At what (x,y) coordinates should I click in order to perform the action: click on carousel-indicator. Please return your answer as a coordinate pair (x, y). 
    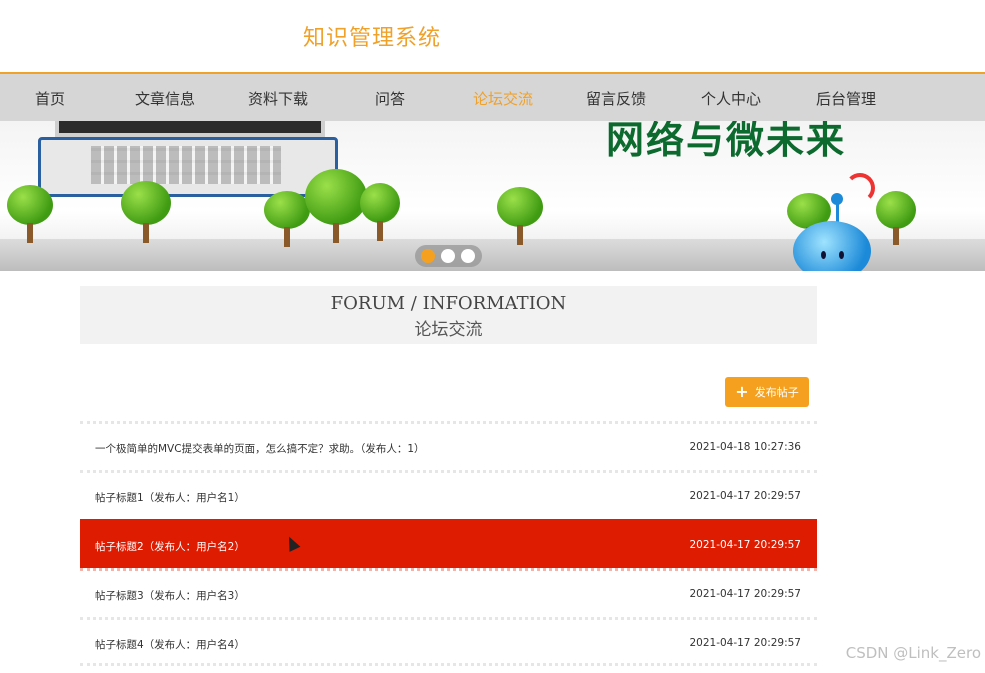
    Looking at the image, I should click on (448, 256).